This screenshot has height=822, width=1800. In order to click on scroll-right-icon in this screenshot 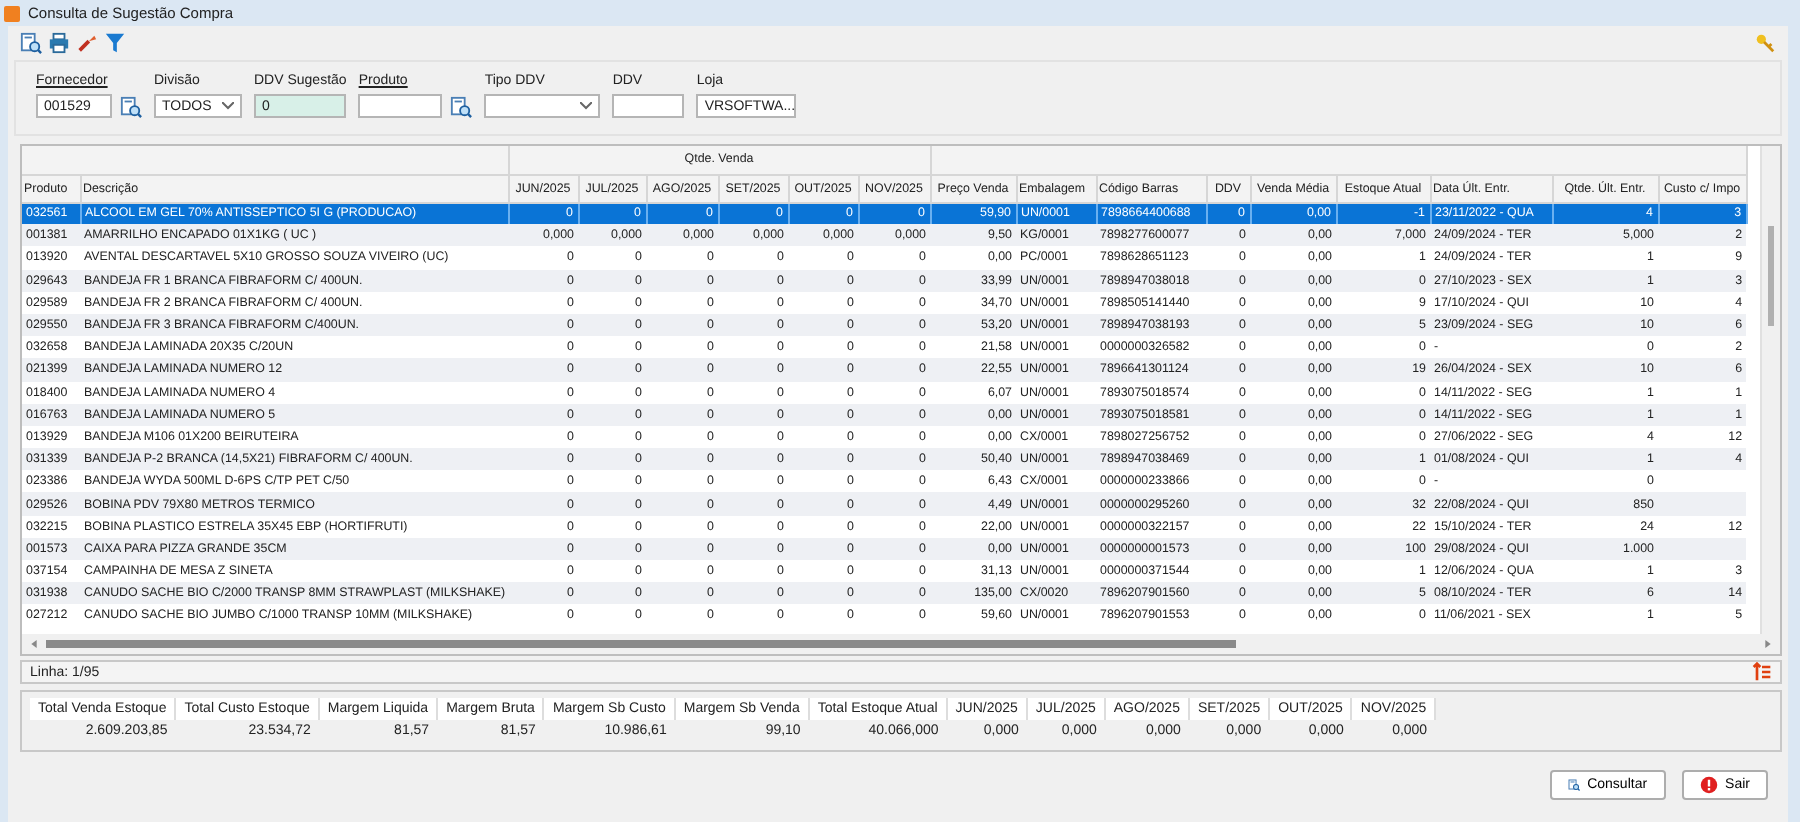, I will do `click(1768, 644)`.